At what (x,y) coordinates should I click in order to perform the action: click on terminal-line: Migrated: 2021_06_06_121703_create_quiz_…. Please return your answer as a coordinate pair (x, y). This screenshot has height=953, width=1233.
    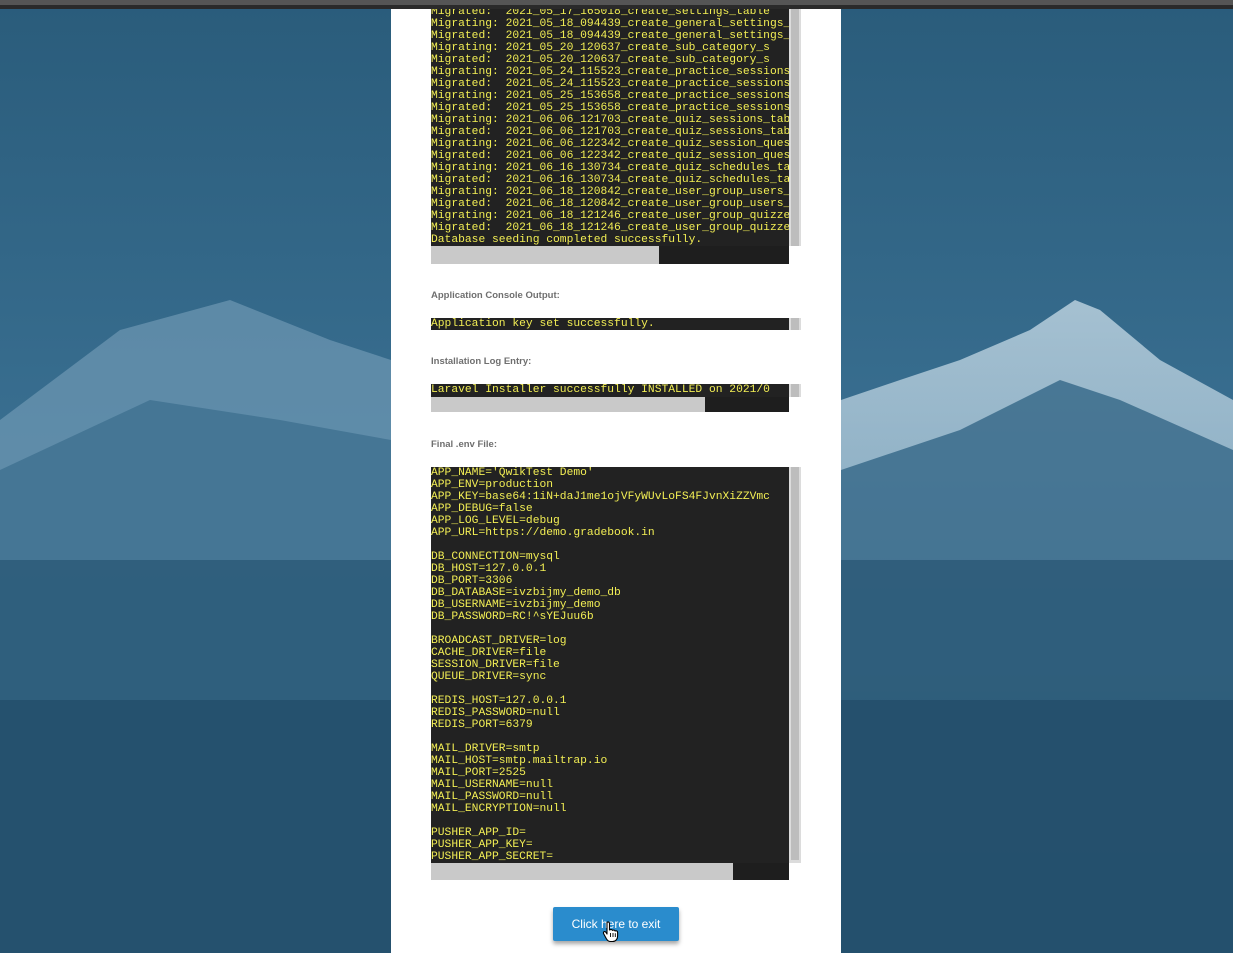
    Looking at the image, I should click on (610, 132).